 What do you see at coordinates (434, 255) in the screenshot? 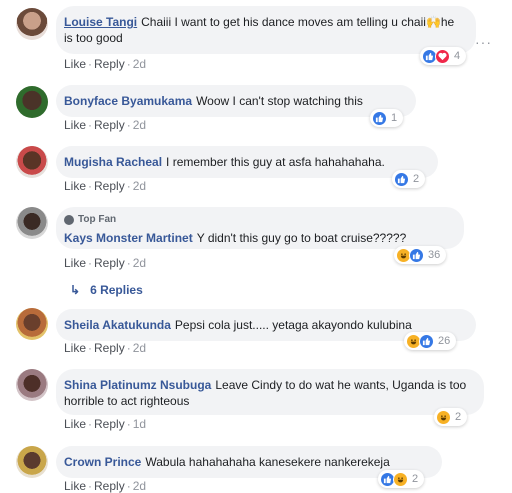
I see `reaction-count: 36` at bounding box center [434, 255].